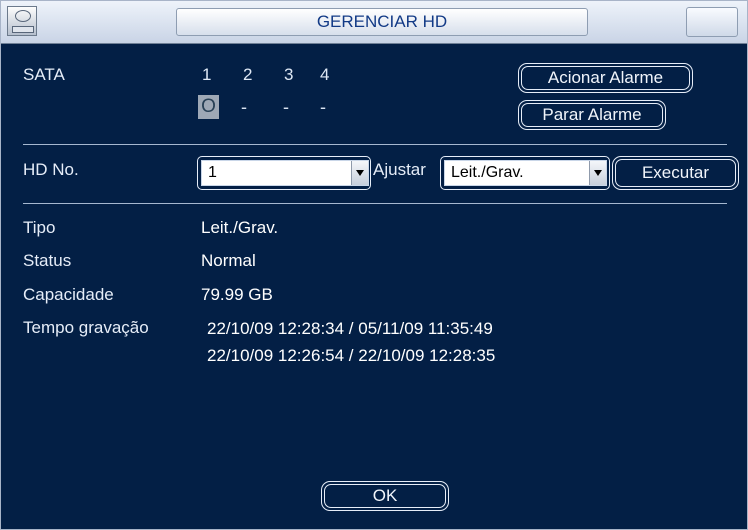 The image size is (748, 530). Describe the element at coordinates (525, 173) in the screenshot. I see `mode-select: Leit./Grav.` at that location.